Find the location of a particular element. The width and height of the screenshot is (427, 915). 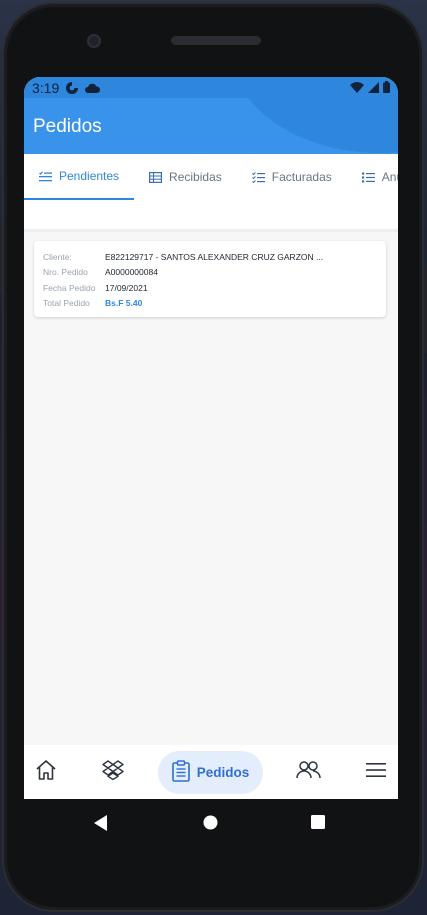

nav-dropbox is located at coordinates (113, 772).